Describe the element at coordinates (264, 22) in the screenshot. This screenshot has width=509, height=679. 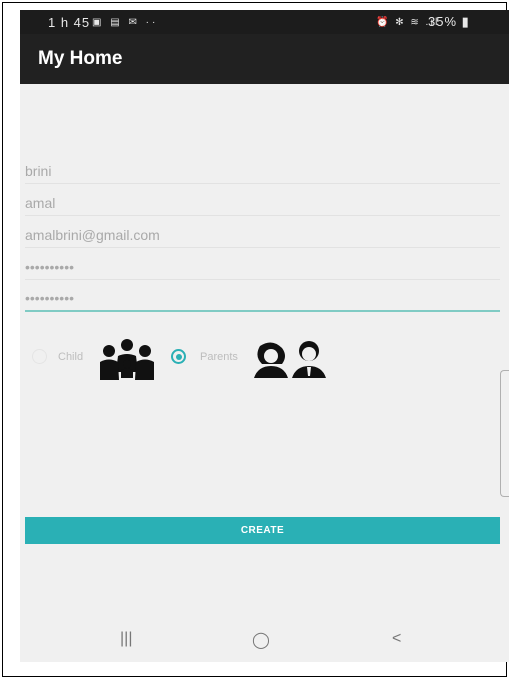
I see `status-bar: 1 h 45 ▣ ▤ ✉ ·· ⏰ ✻ ≋ .ıl 35% ▮` at that location.